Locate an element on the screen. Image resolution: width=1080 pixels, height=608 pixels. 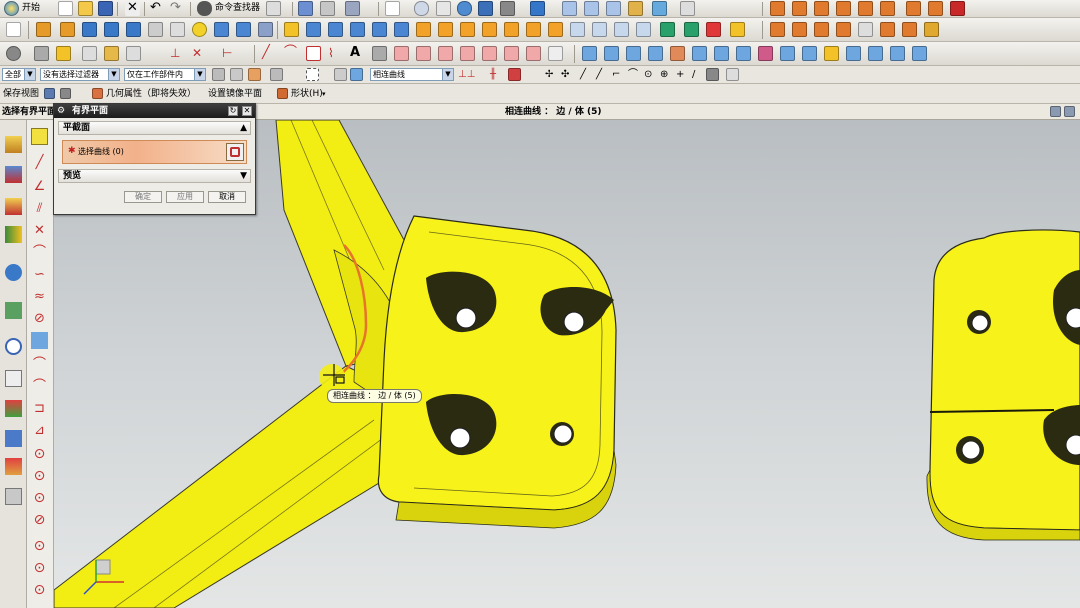
parallel-line-icon: ⫽ is located at coordinates (39, 208).